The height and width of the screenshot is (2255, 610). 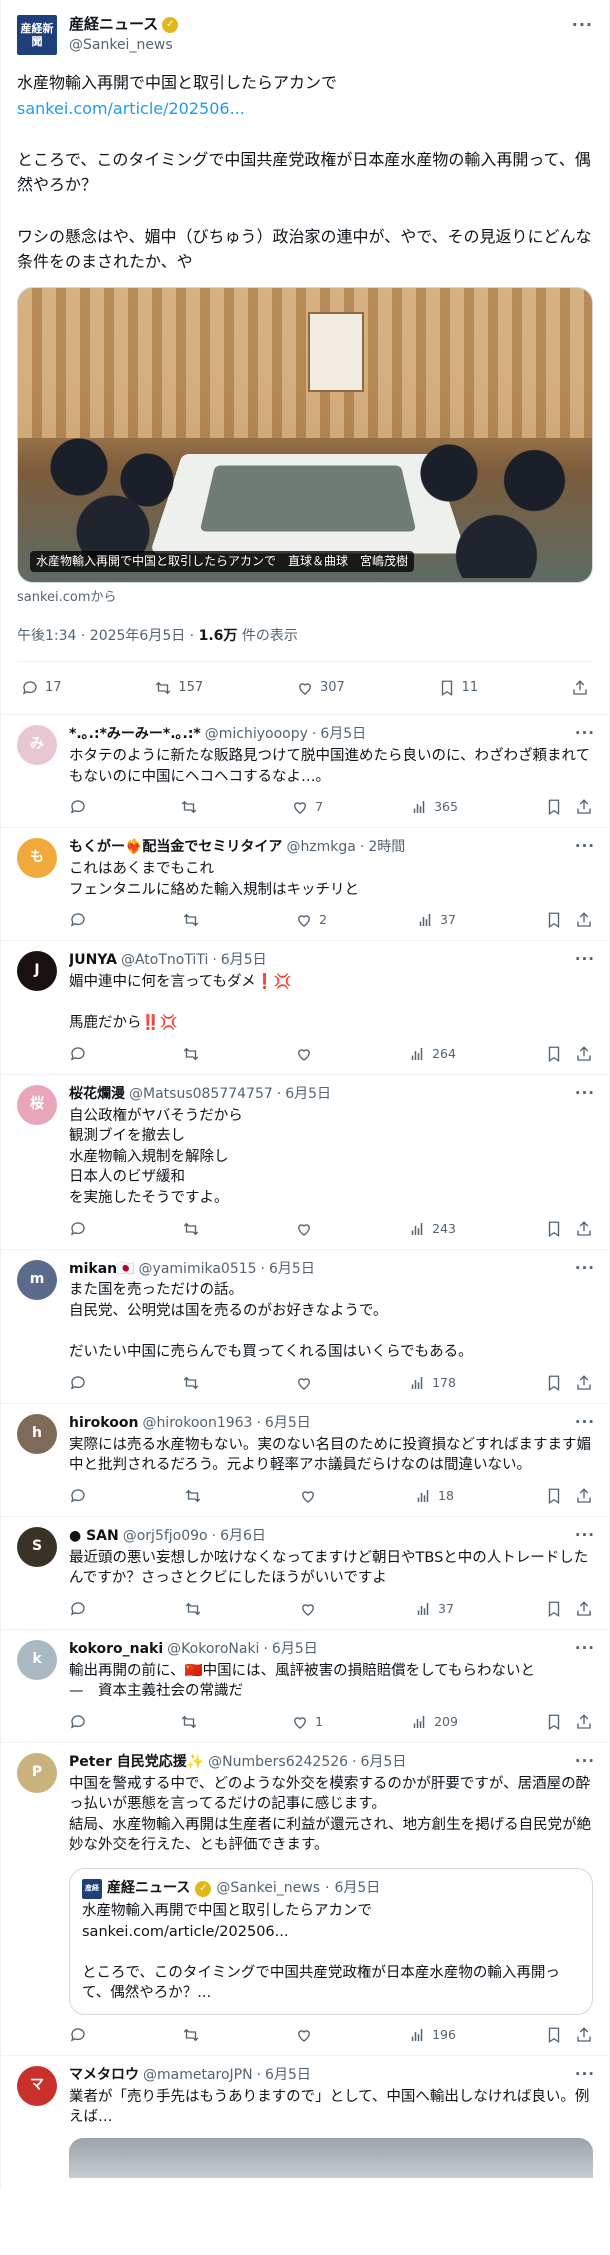 What do you see at coordinates (123, 46) in the screenshot?
I see `author-handle: @Sankei_news` at bounding box center [123, 46].